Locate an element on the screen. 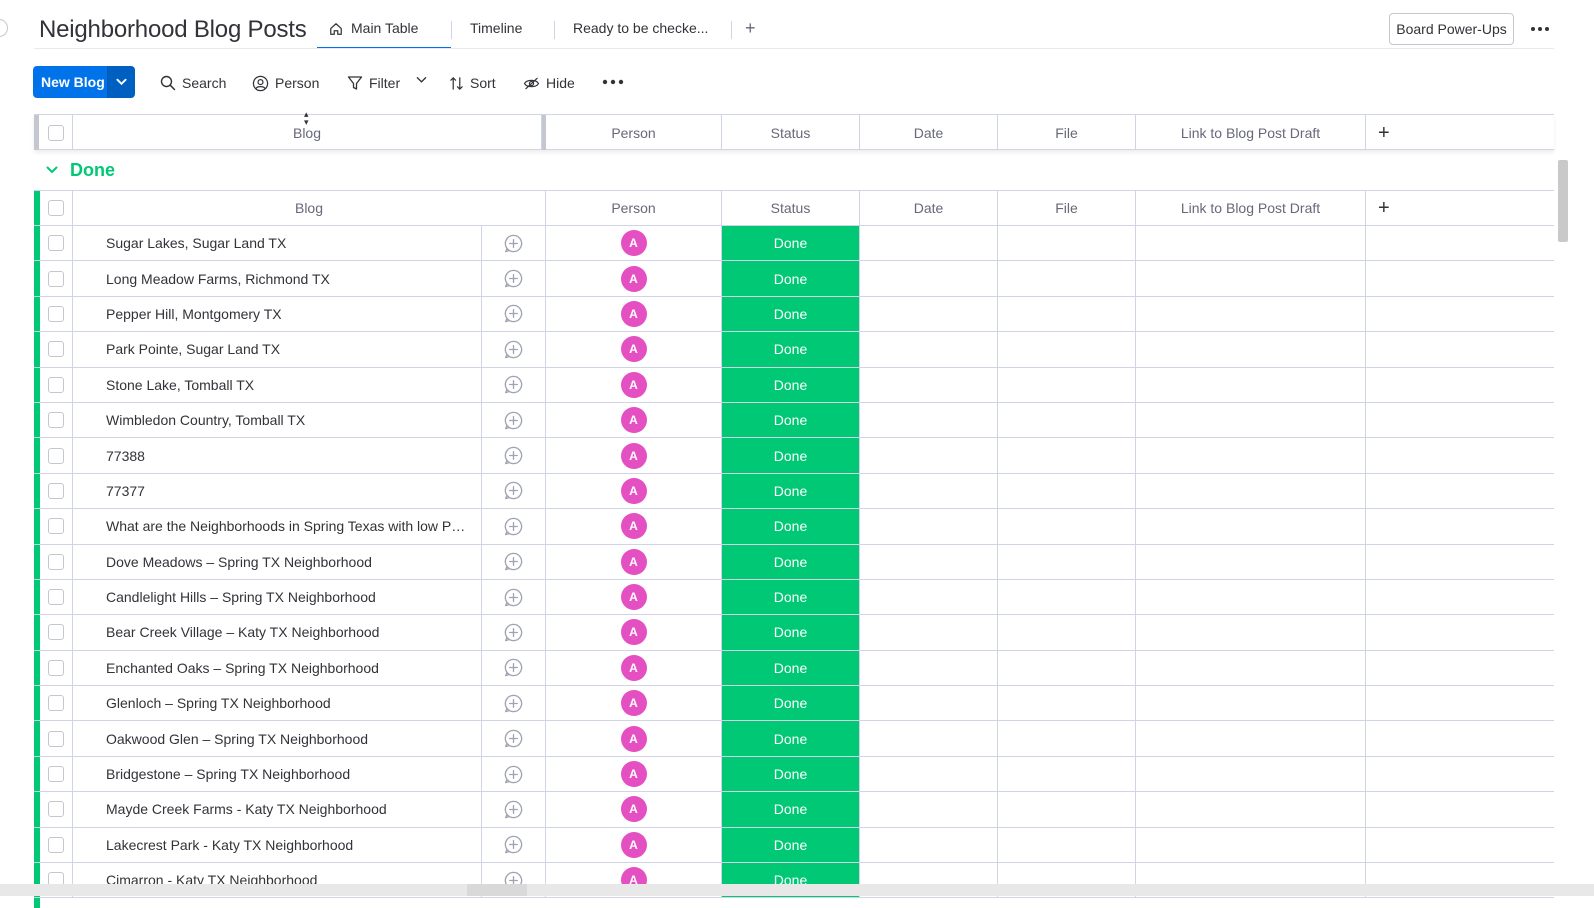 This screenshot has width=1594, height=908. select-group-checkbox is located at coordinates (56, 208).